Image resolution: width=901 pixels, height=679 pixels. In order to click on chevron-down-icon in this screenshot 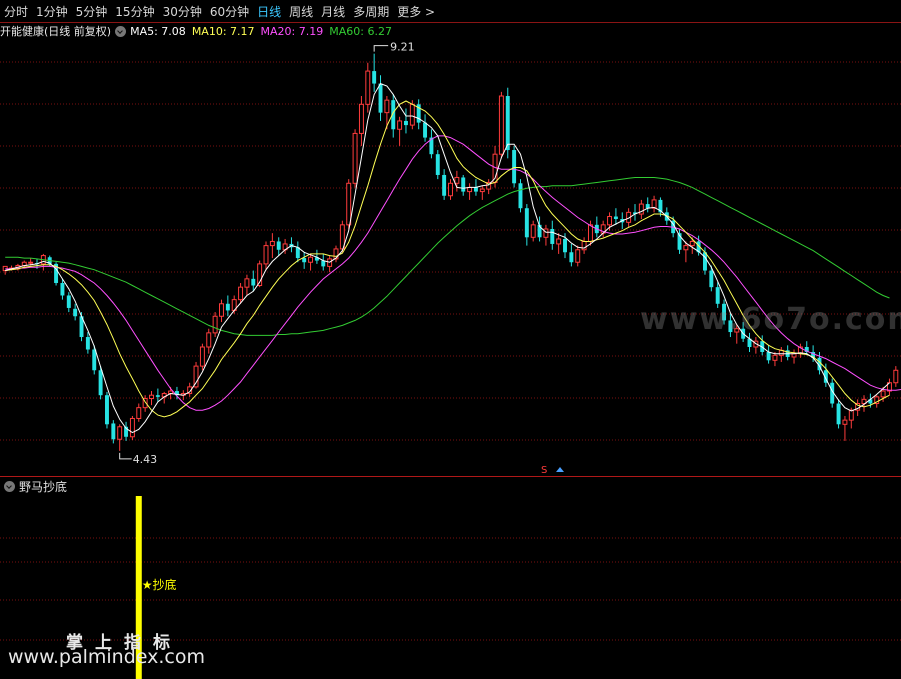, I will do `click(9, 486)`.